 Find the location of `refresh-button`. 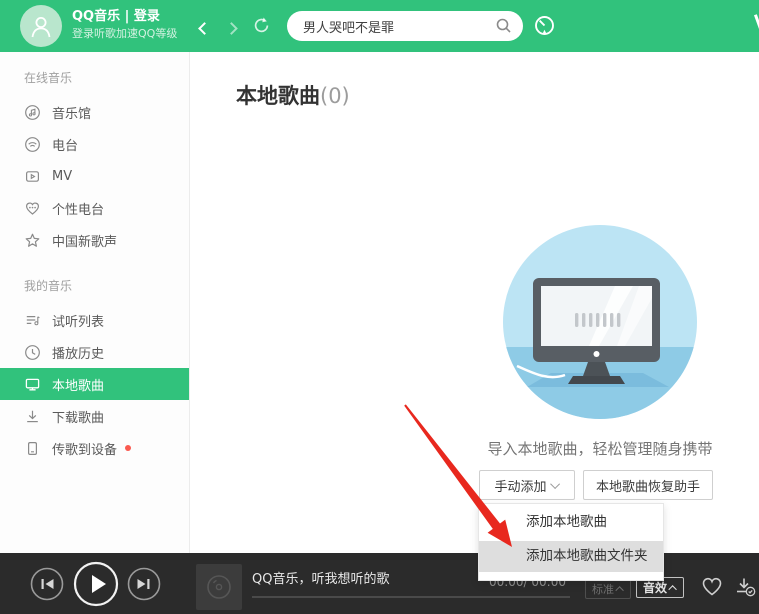

refresh-button is located at coordinates (260, 24).